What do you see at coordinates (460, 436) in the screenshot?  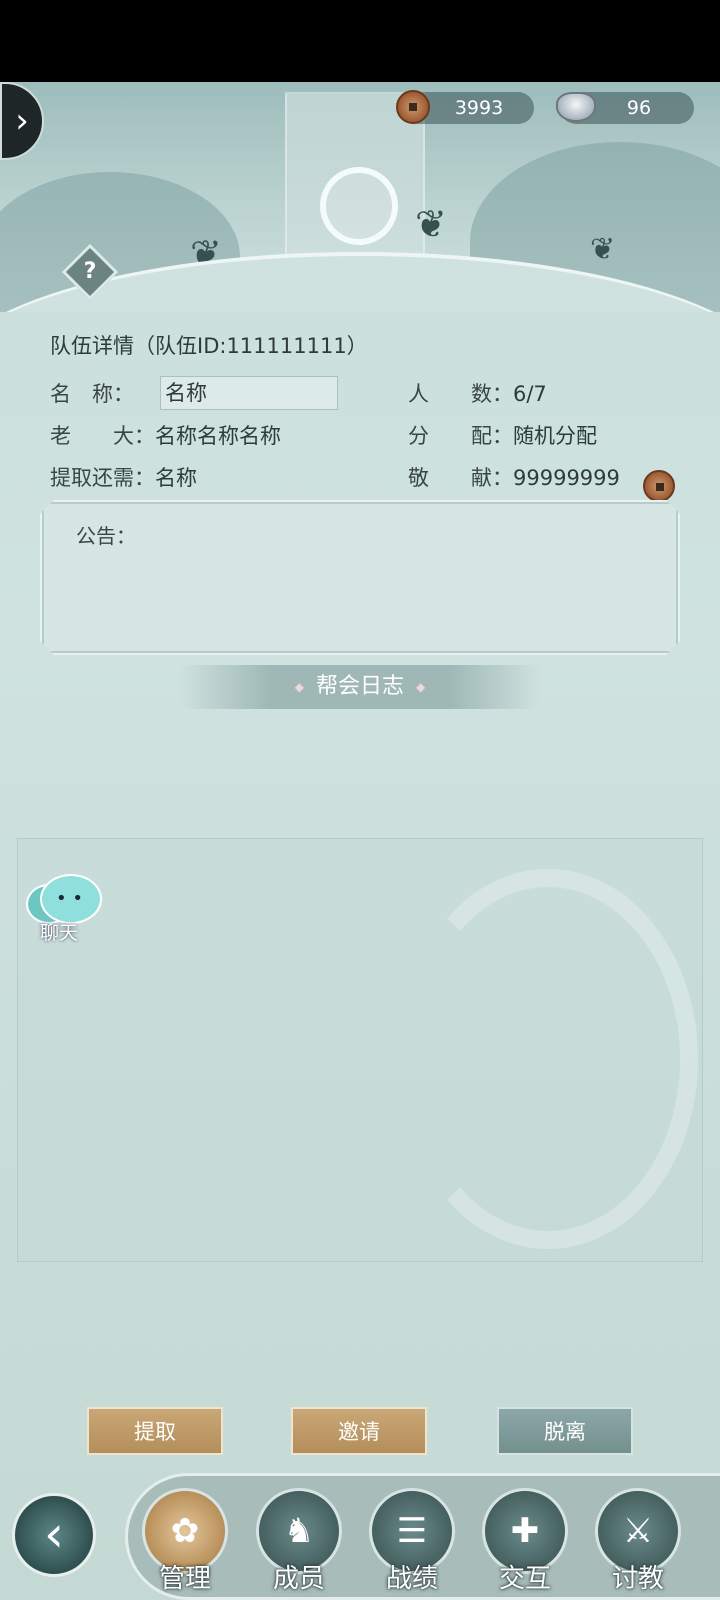 I see `distribution-label: 分 配：` at bounding box center [460, 436].